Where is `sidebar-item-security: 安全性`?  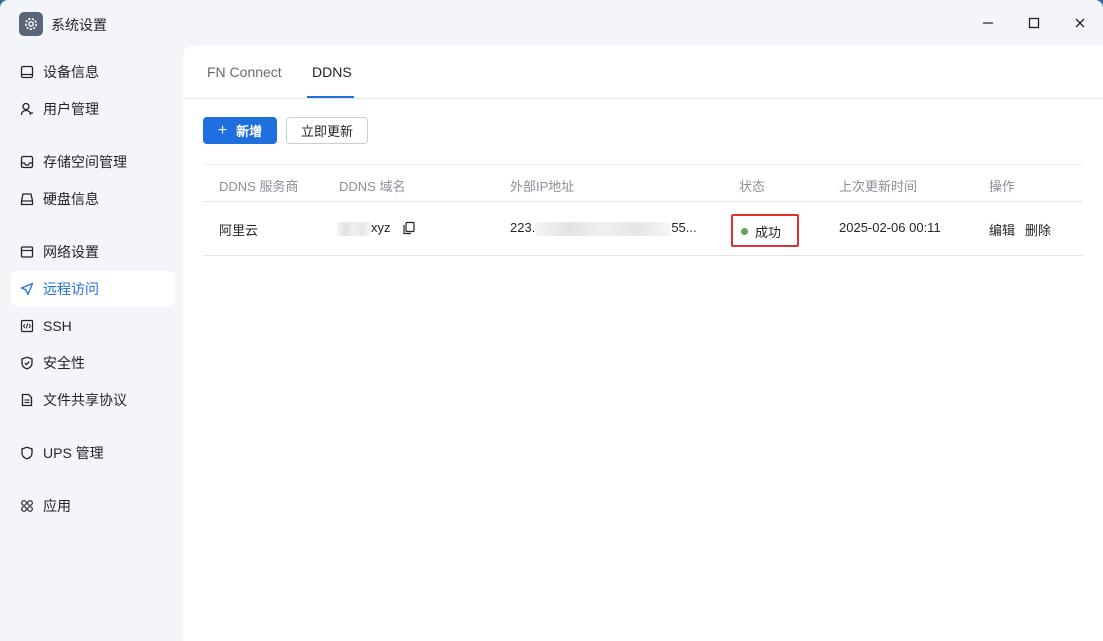 sidebar-item-security: 安全性 is located at coordinates (93, 362).